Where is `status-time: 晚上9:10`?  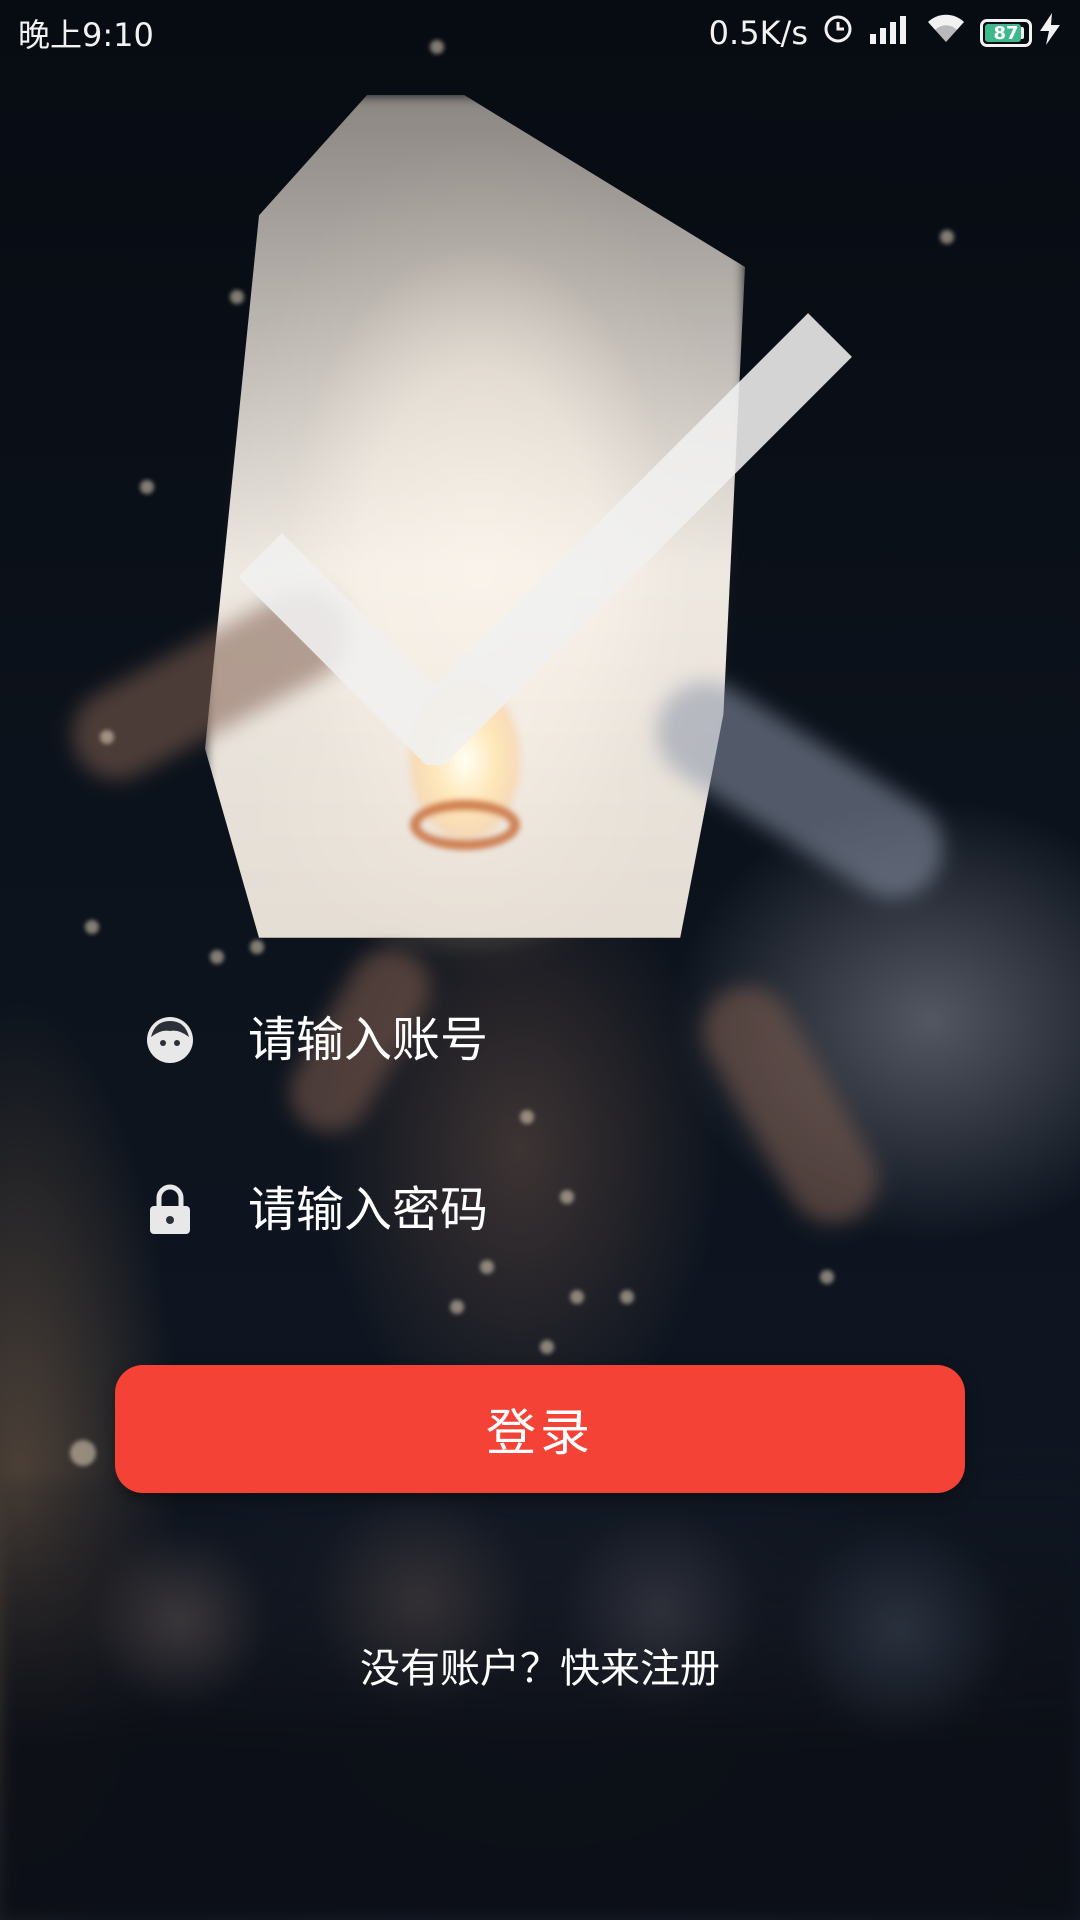 status-time: 晚上9:10 is located at coordinates (86, 35).